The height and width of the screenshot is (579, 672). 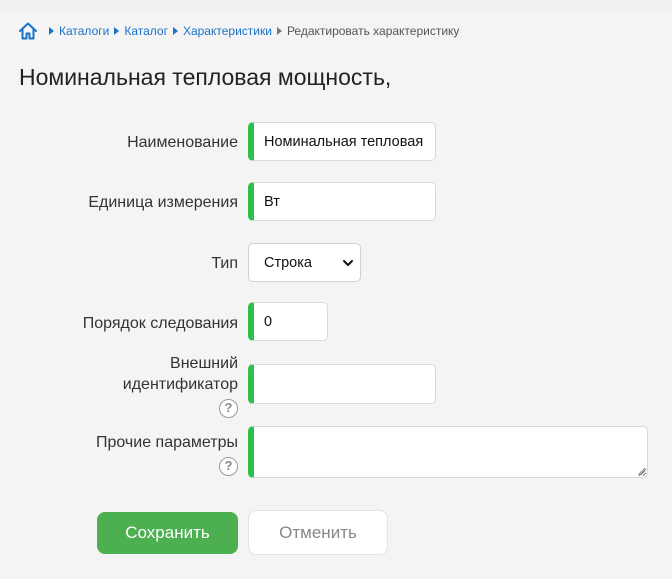 What do you see at coordinates (28, 31) in the screenshot?
I see `home-icon` at bounding box center [28, 31].